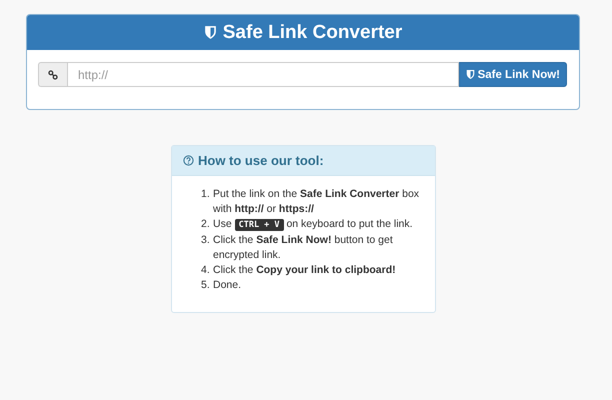  I want to click on step-text: Use CTRL + V on keyboard to put the link., so click(313, 225).